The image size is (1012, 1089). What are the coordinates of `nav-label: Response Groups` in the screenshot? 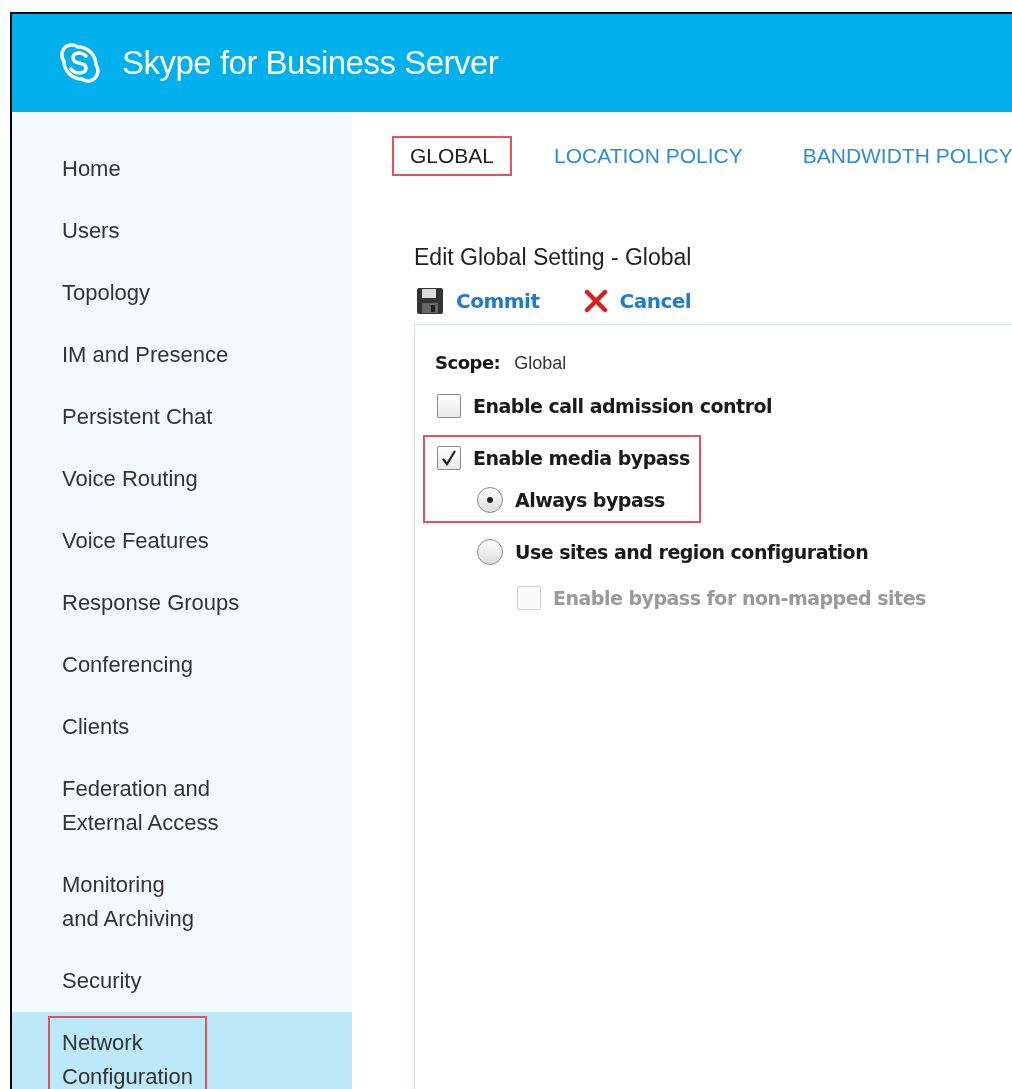 It's located at (151, 603).